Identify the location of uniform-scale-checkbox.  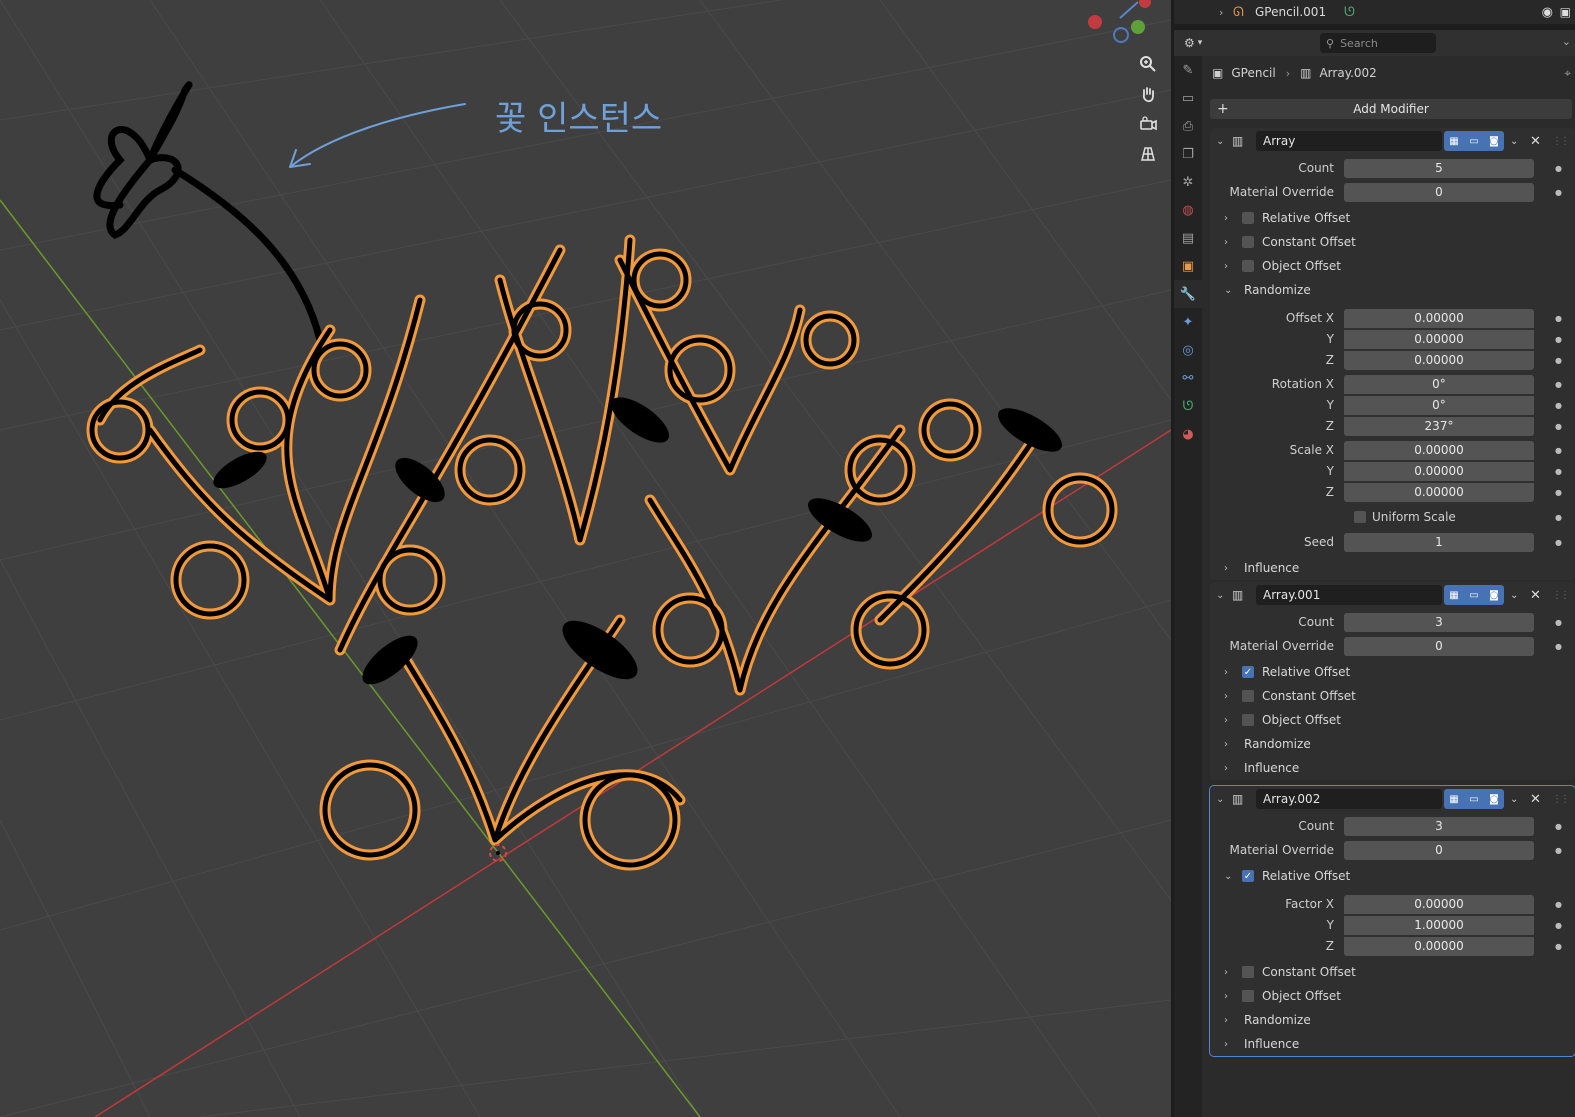
(1360, 517).